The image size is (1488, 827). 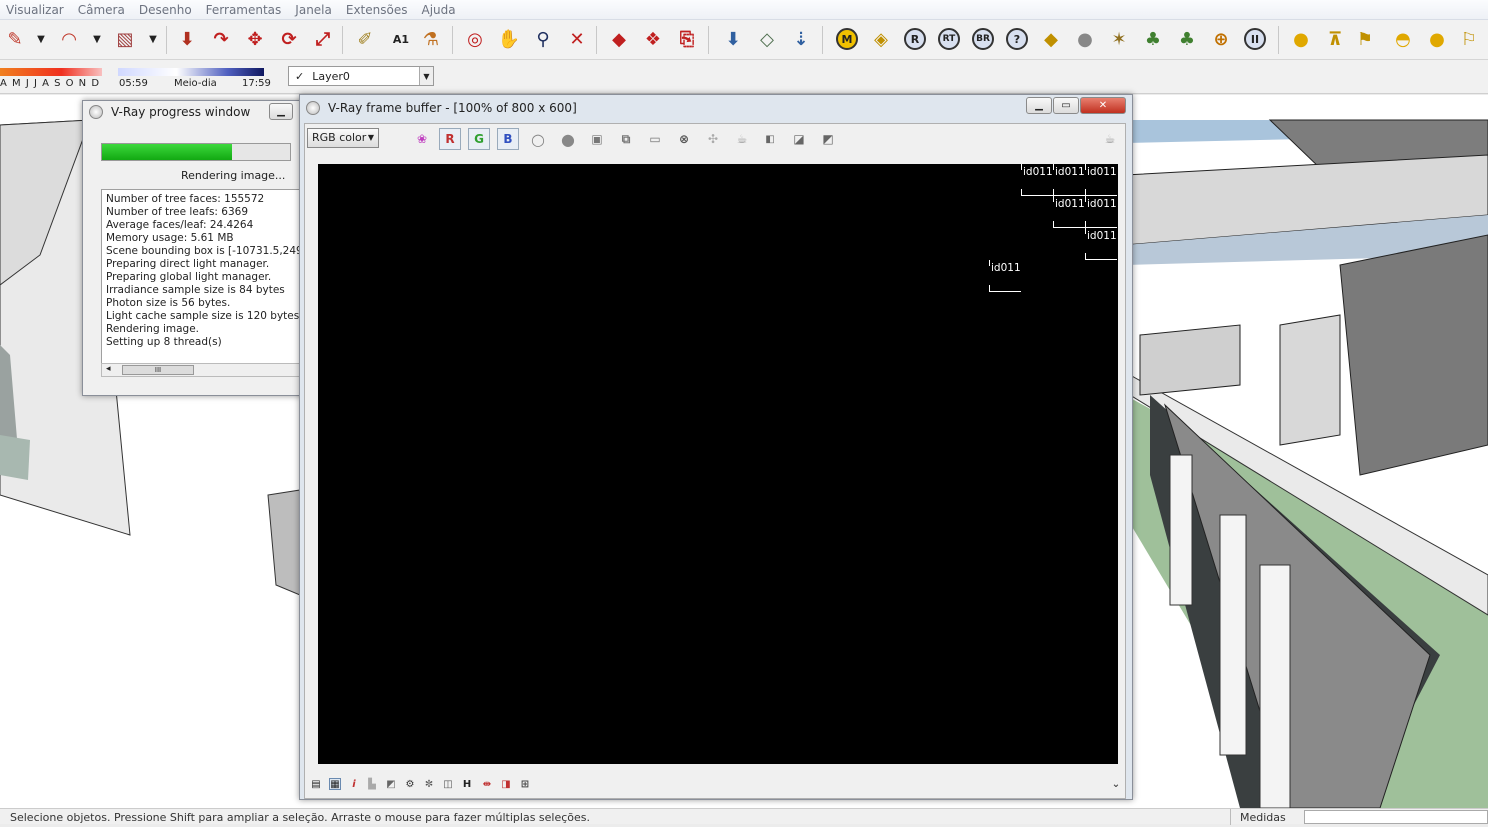 I want to click on levels-icon: ◩, so click(x=391, y=784).